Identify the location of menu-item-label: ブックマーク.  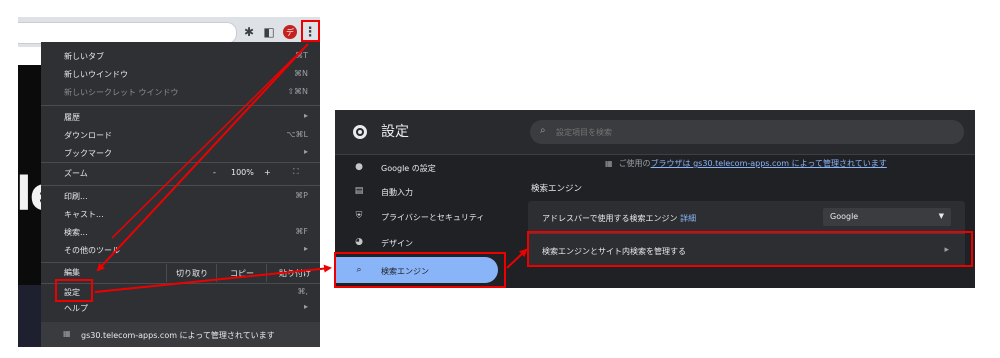
(88, 153).